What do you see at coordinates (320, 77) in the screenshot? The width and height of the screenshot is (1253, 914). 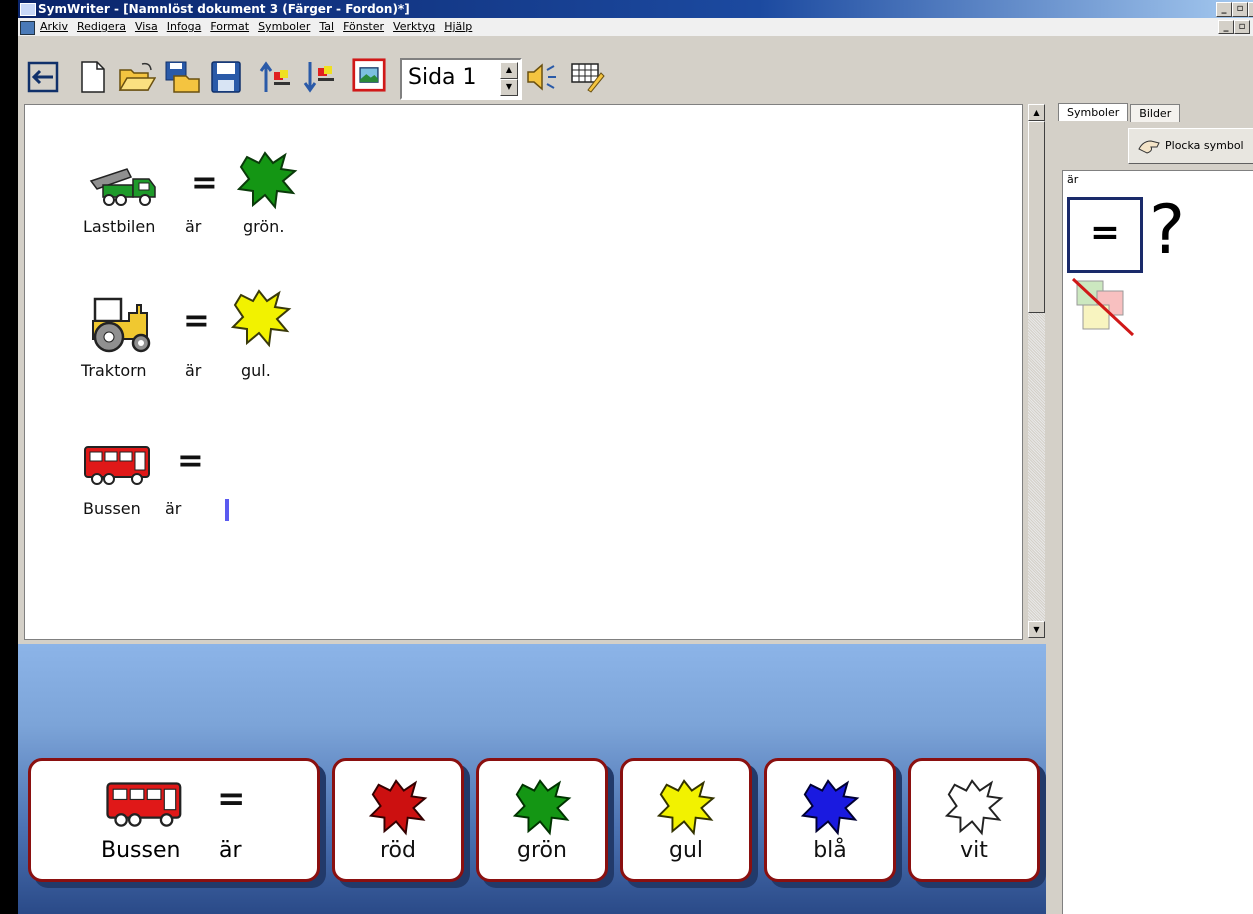 I see `move-down-icon` at bounding box center [320, 77].